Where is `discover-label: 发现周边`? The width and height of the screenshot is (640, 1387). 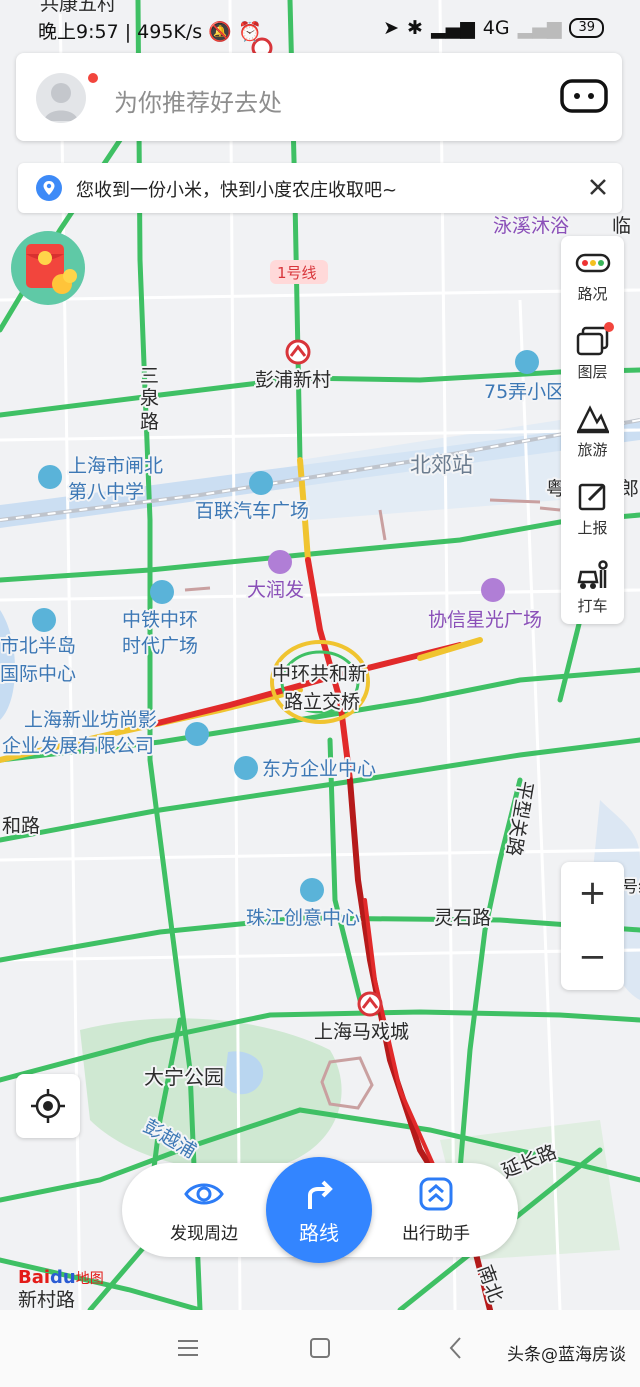 discover-label: 发现周边 is located at coordinates (204, 1234).